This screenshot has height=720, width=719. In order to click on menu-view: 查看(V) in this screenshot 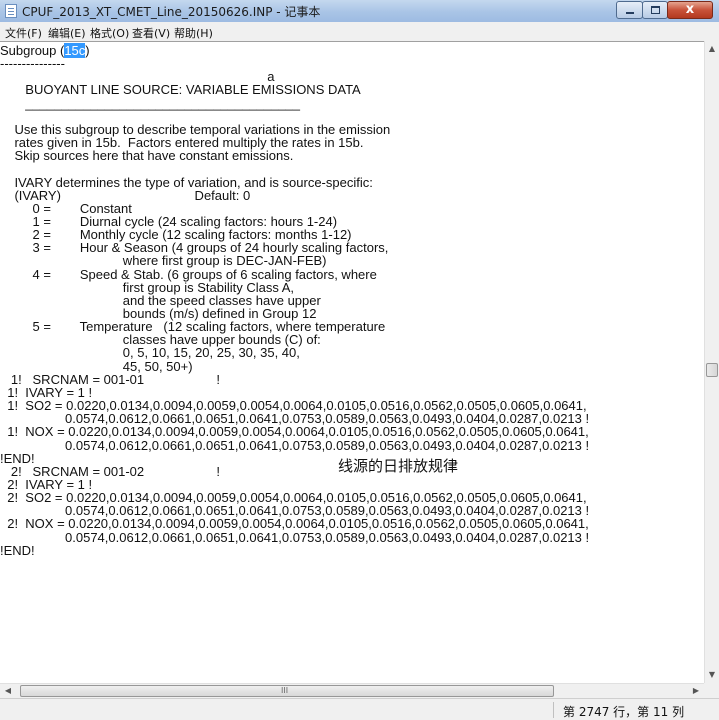, I will do `click(151, 33)`.